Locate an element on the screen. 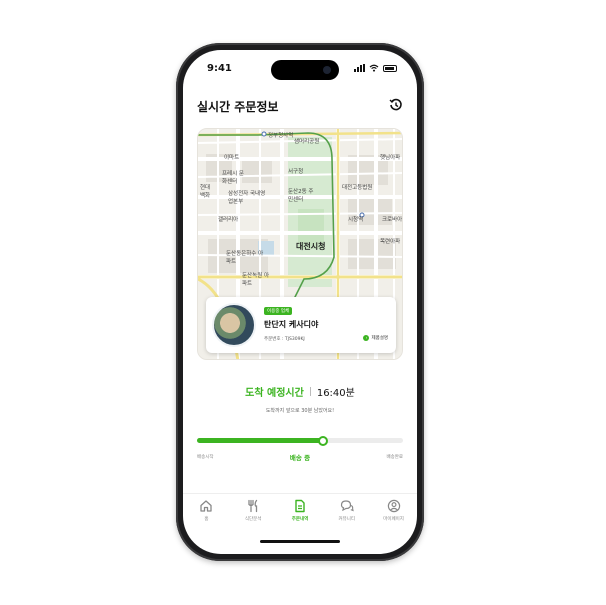  status-icons is located at coordinates (375, 68).